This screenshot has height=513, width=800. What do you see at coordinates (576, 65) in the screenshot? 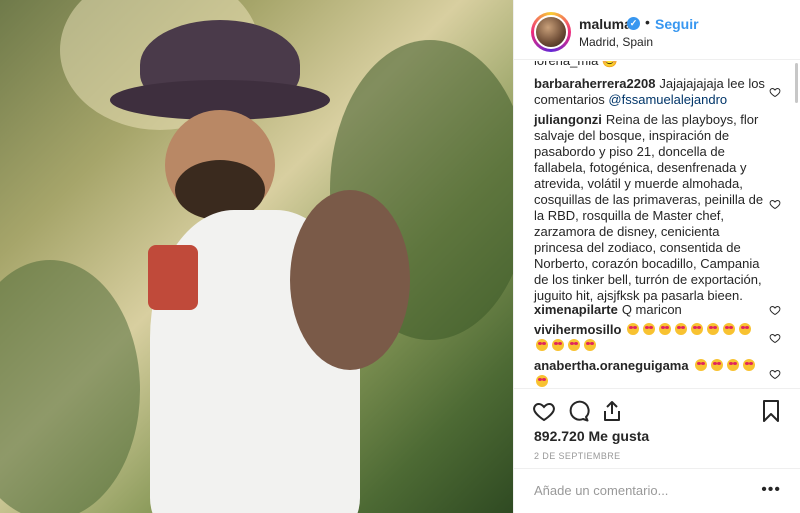
I see `partial-comment: lorena_mia 😊` at bounding box center [576, 65].